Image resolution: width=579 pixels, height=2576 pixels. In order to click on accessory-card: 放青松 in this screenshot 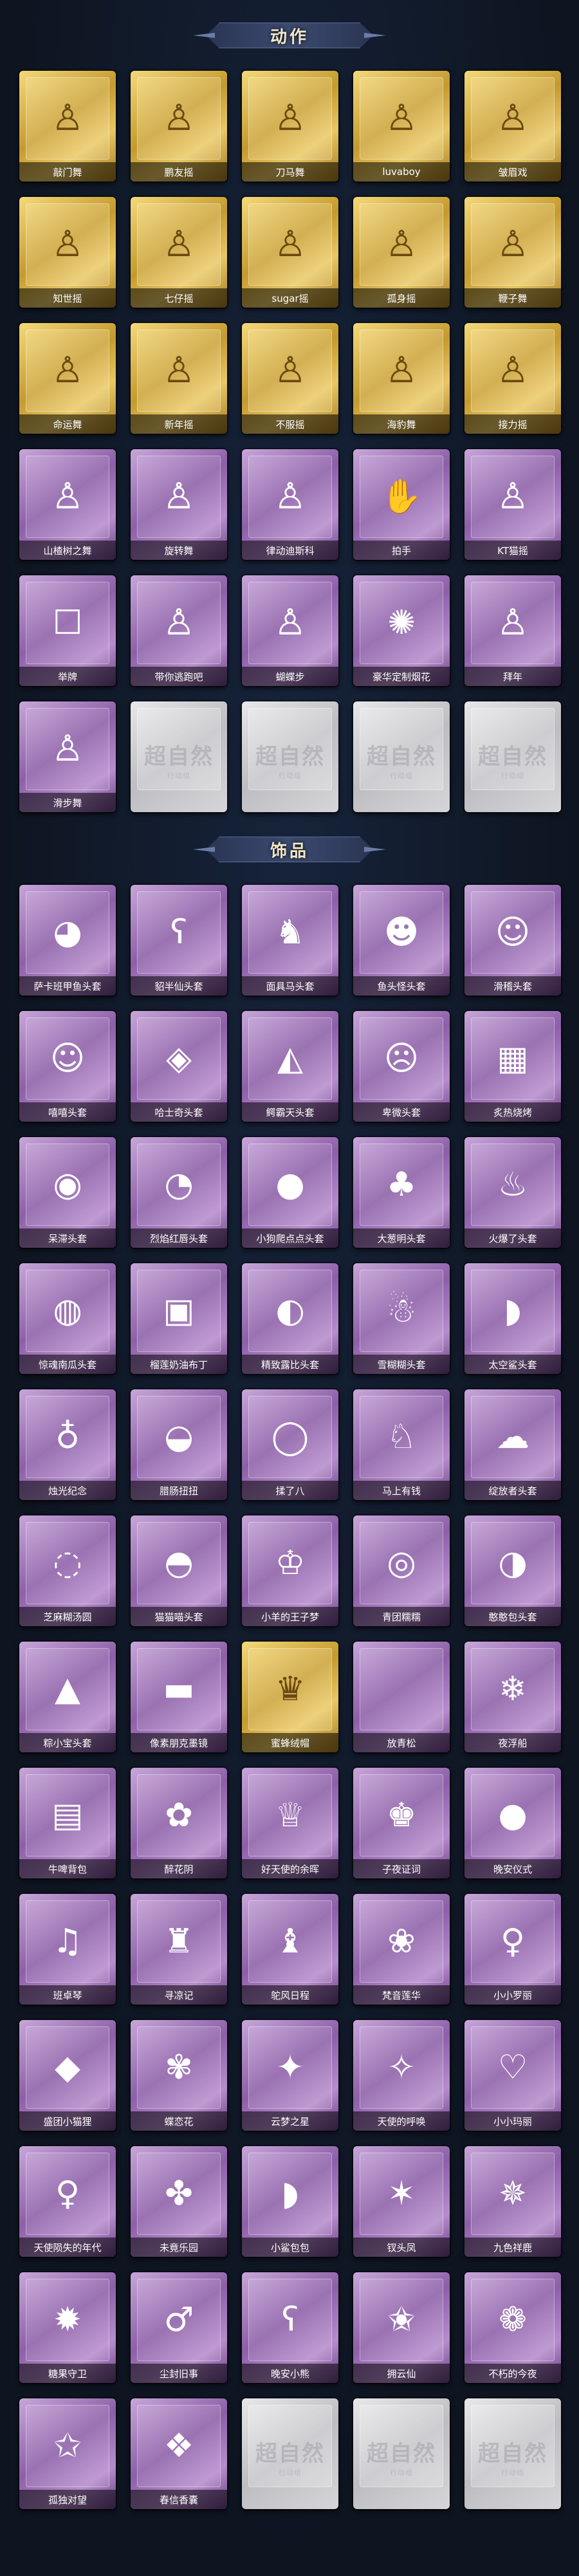, I will do `click(401, 1697)`.